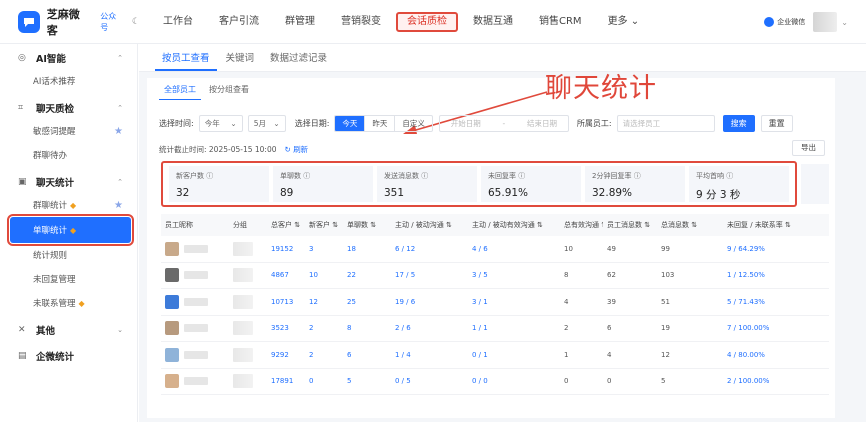 The height and width of the screenshot is (422, 866). Describe the element at coordinates (776, 249) in the screenshot. I see `cell-unreplied-rate: 9 / 64.29%` at that location.